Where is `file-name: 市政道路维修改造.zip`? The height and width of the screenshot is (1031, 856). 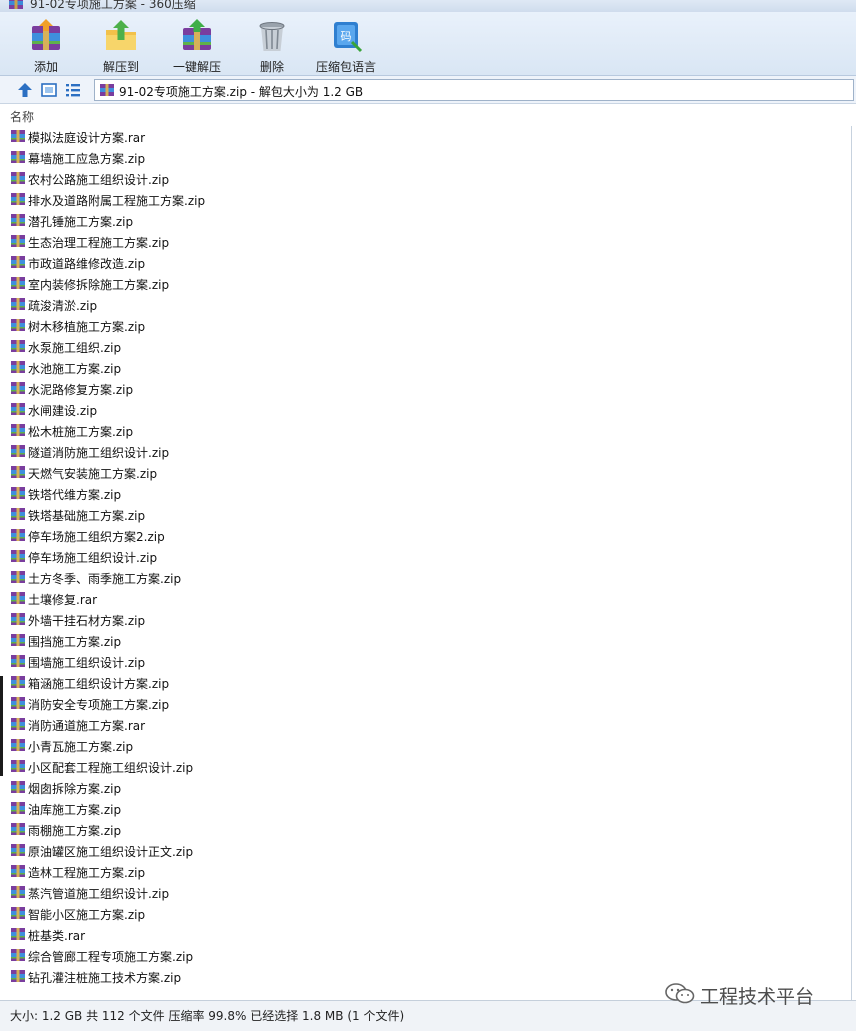 file-name: 市政道路维修改造.zip is located at coordinates (87, 264).